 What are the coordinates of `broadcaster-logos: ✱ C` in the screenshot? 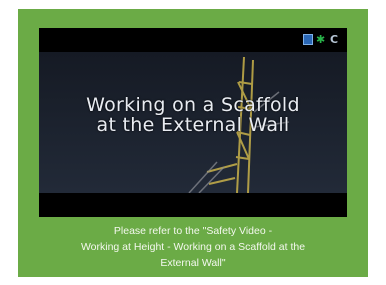 It's located at (322, 39).